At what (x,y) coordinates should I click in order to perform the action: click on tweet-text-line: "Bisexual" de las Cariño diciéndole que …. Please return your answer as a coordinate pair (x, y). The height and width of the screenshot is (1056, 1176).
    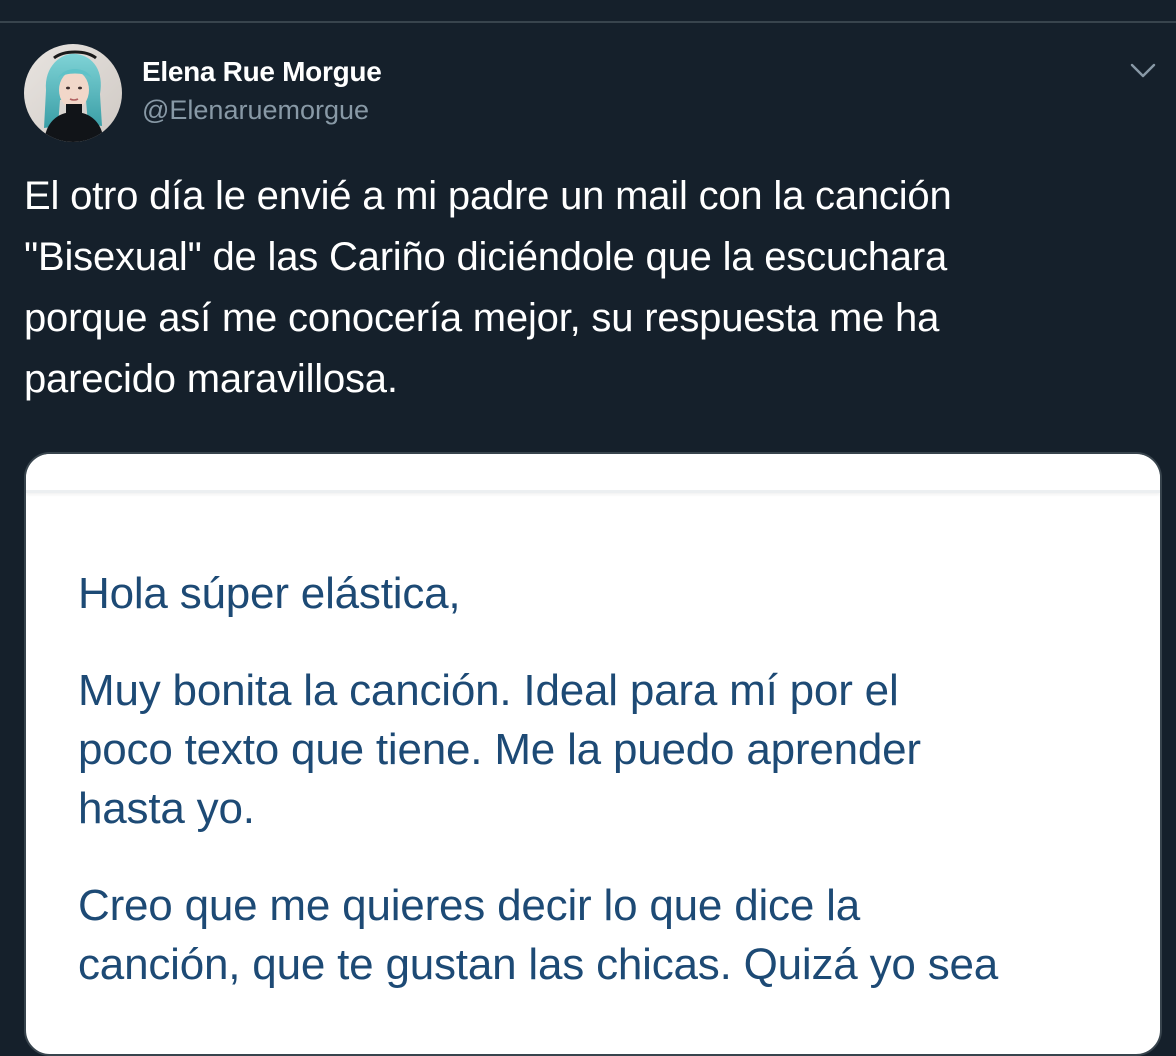
    Looking at the image, I should click on (485, 257).